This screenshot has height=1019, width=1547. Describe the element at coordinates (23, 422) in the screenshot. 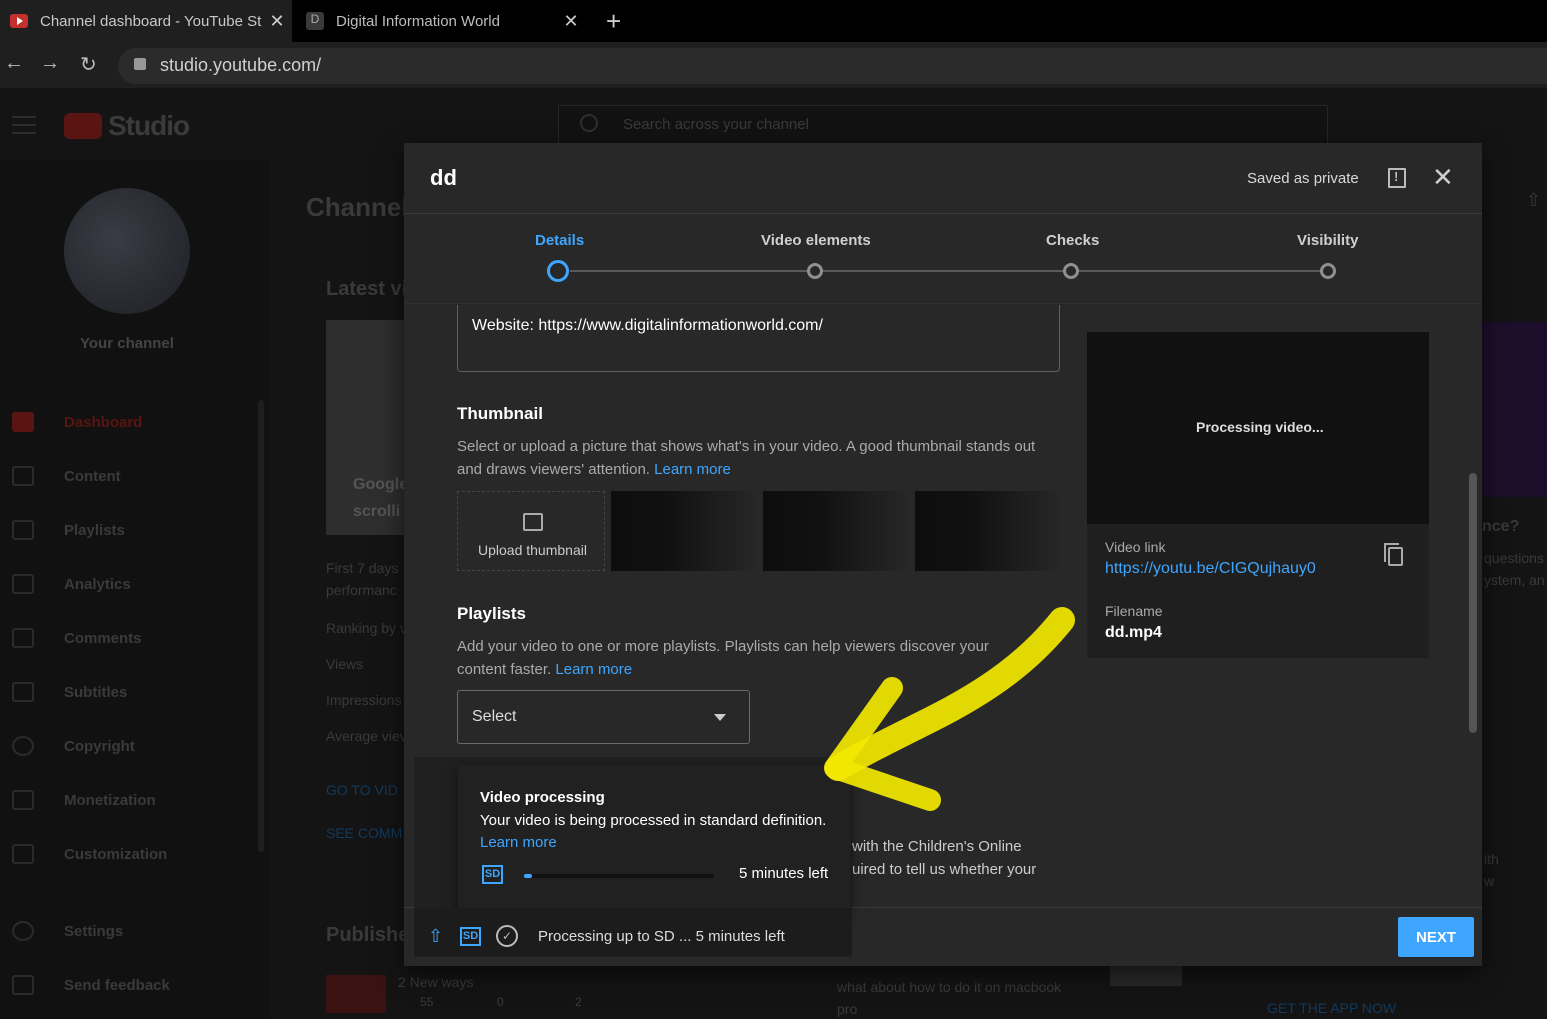

I see `dashboard-icon` at that location.